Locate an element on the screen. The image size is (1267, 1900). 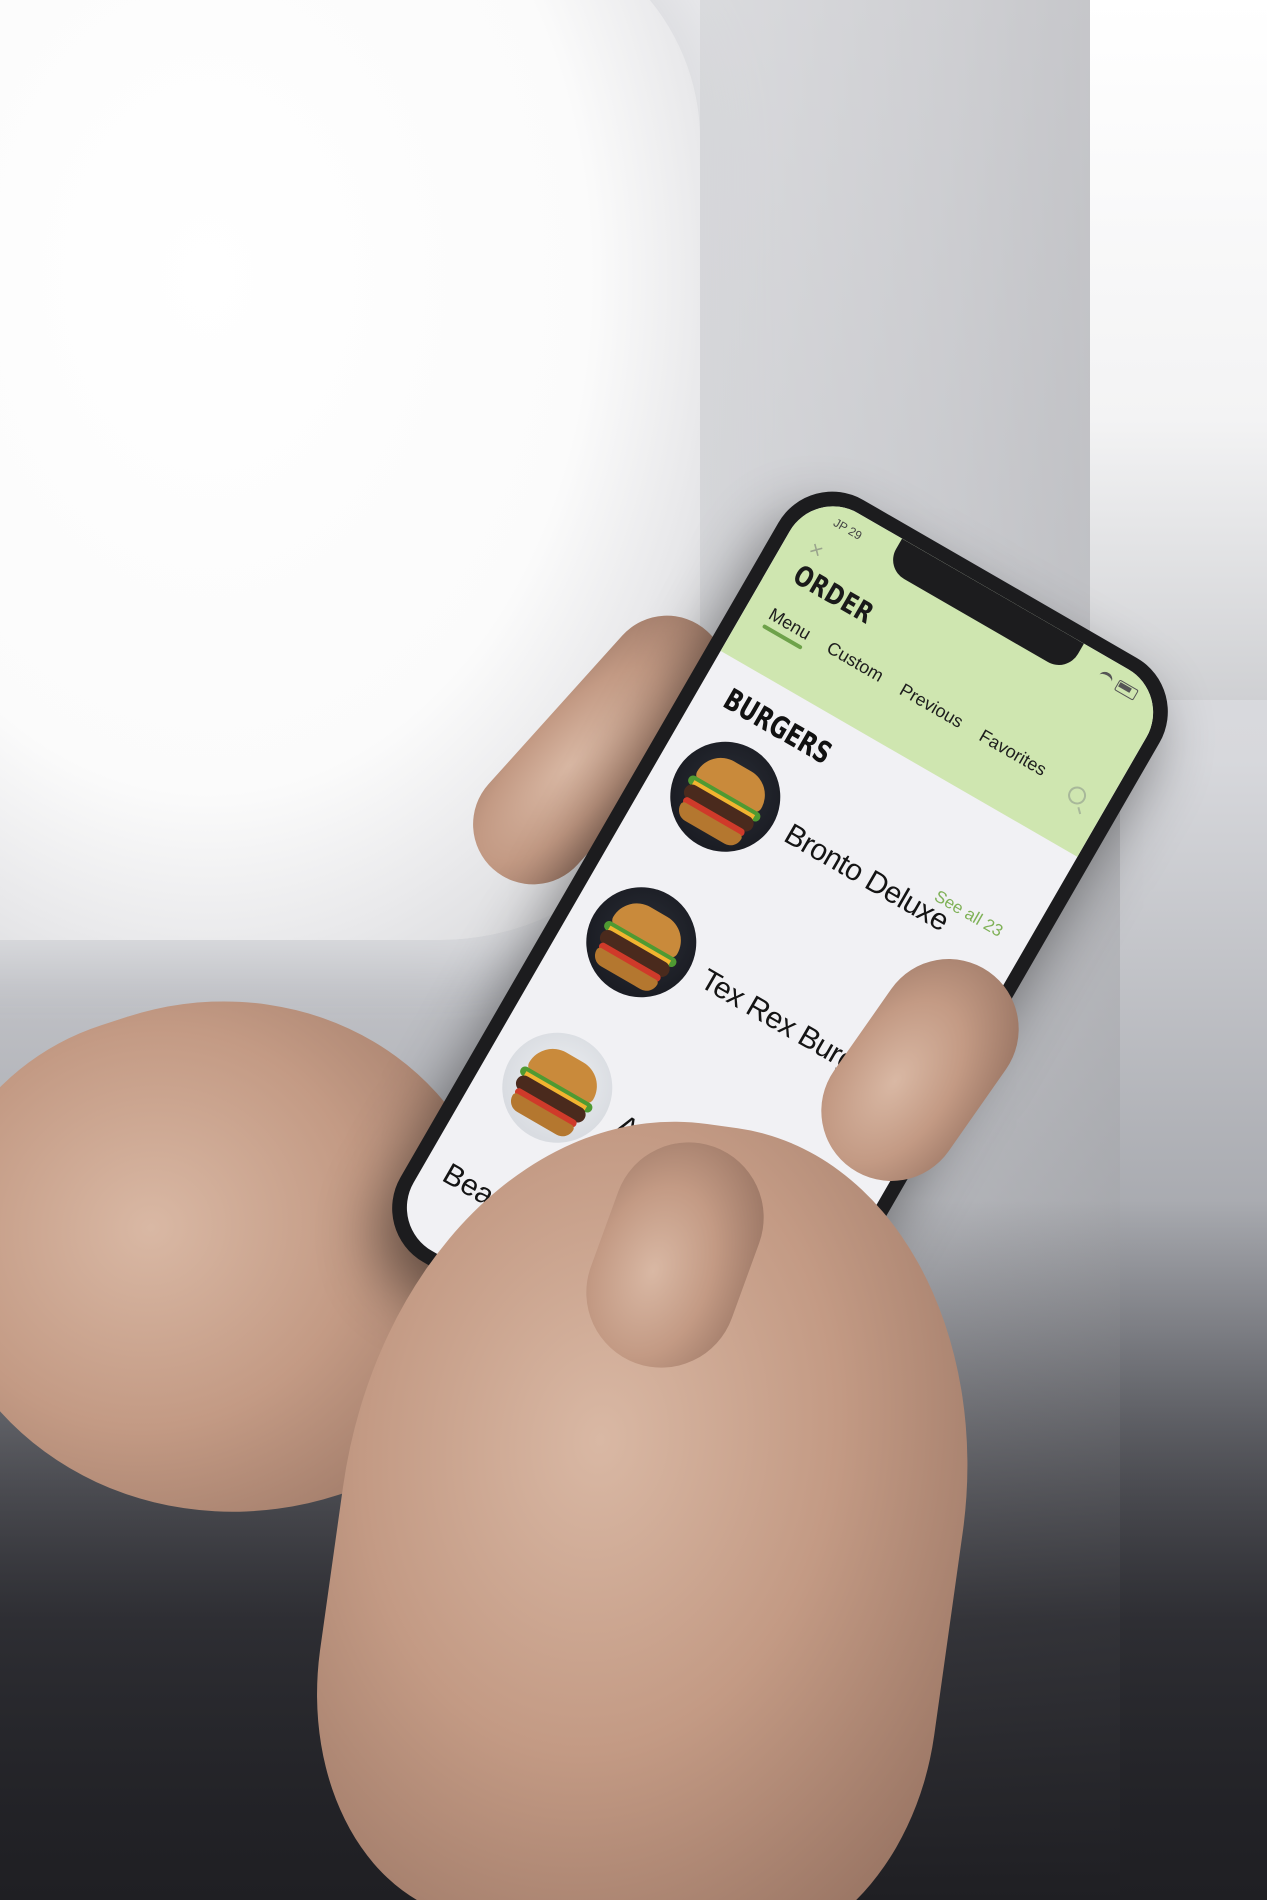
airplane-window-right is located at coordinates (1178, 350).